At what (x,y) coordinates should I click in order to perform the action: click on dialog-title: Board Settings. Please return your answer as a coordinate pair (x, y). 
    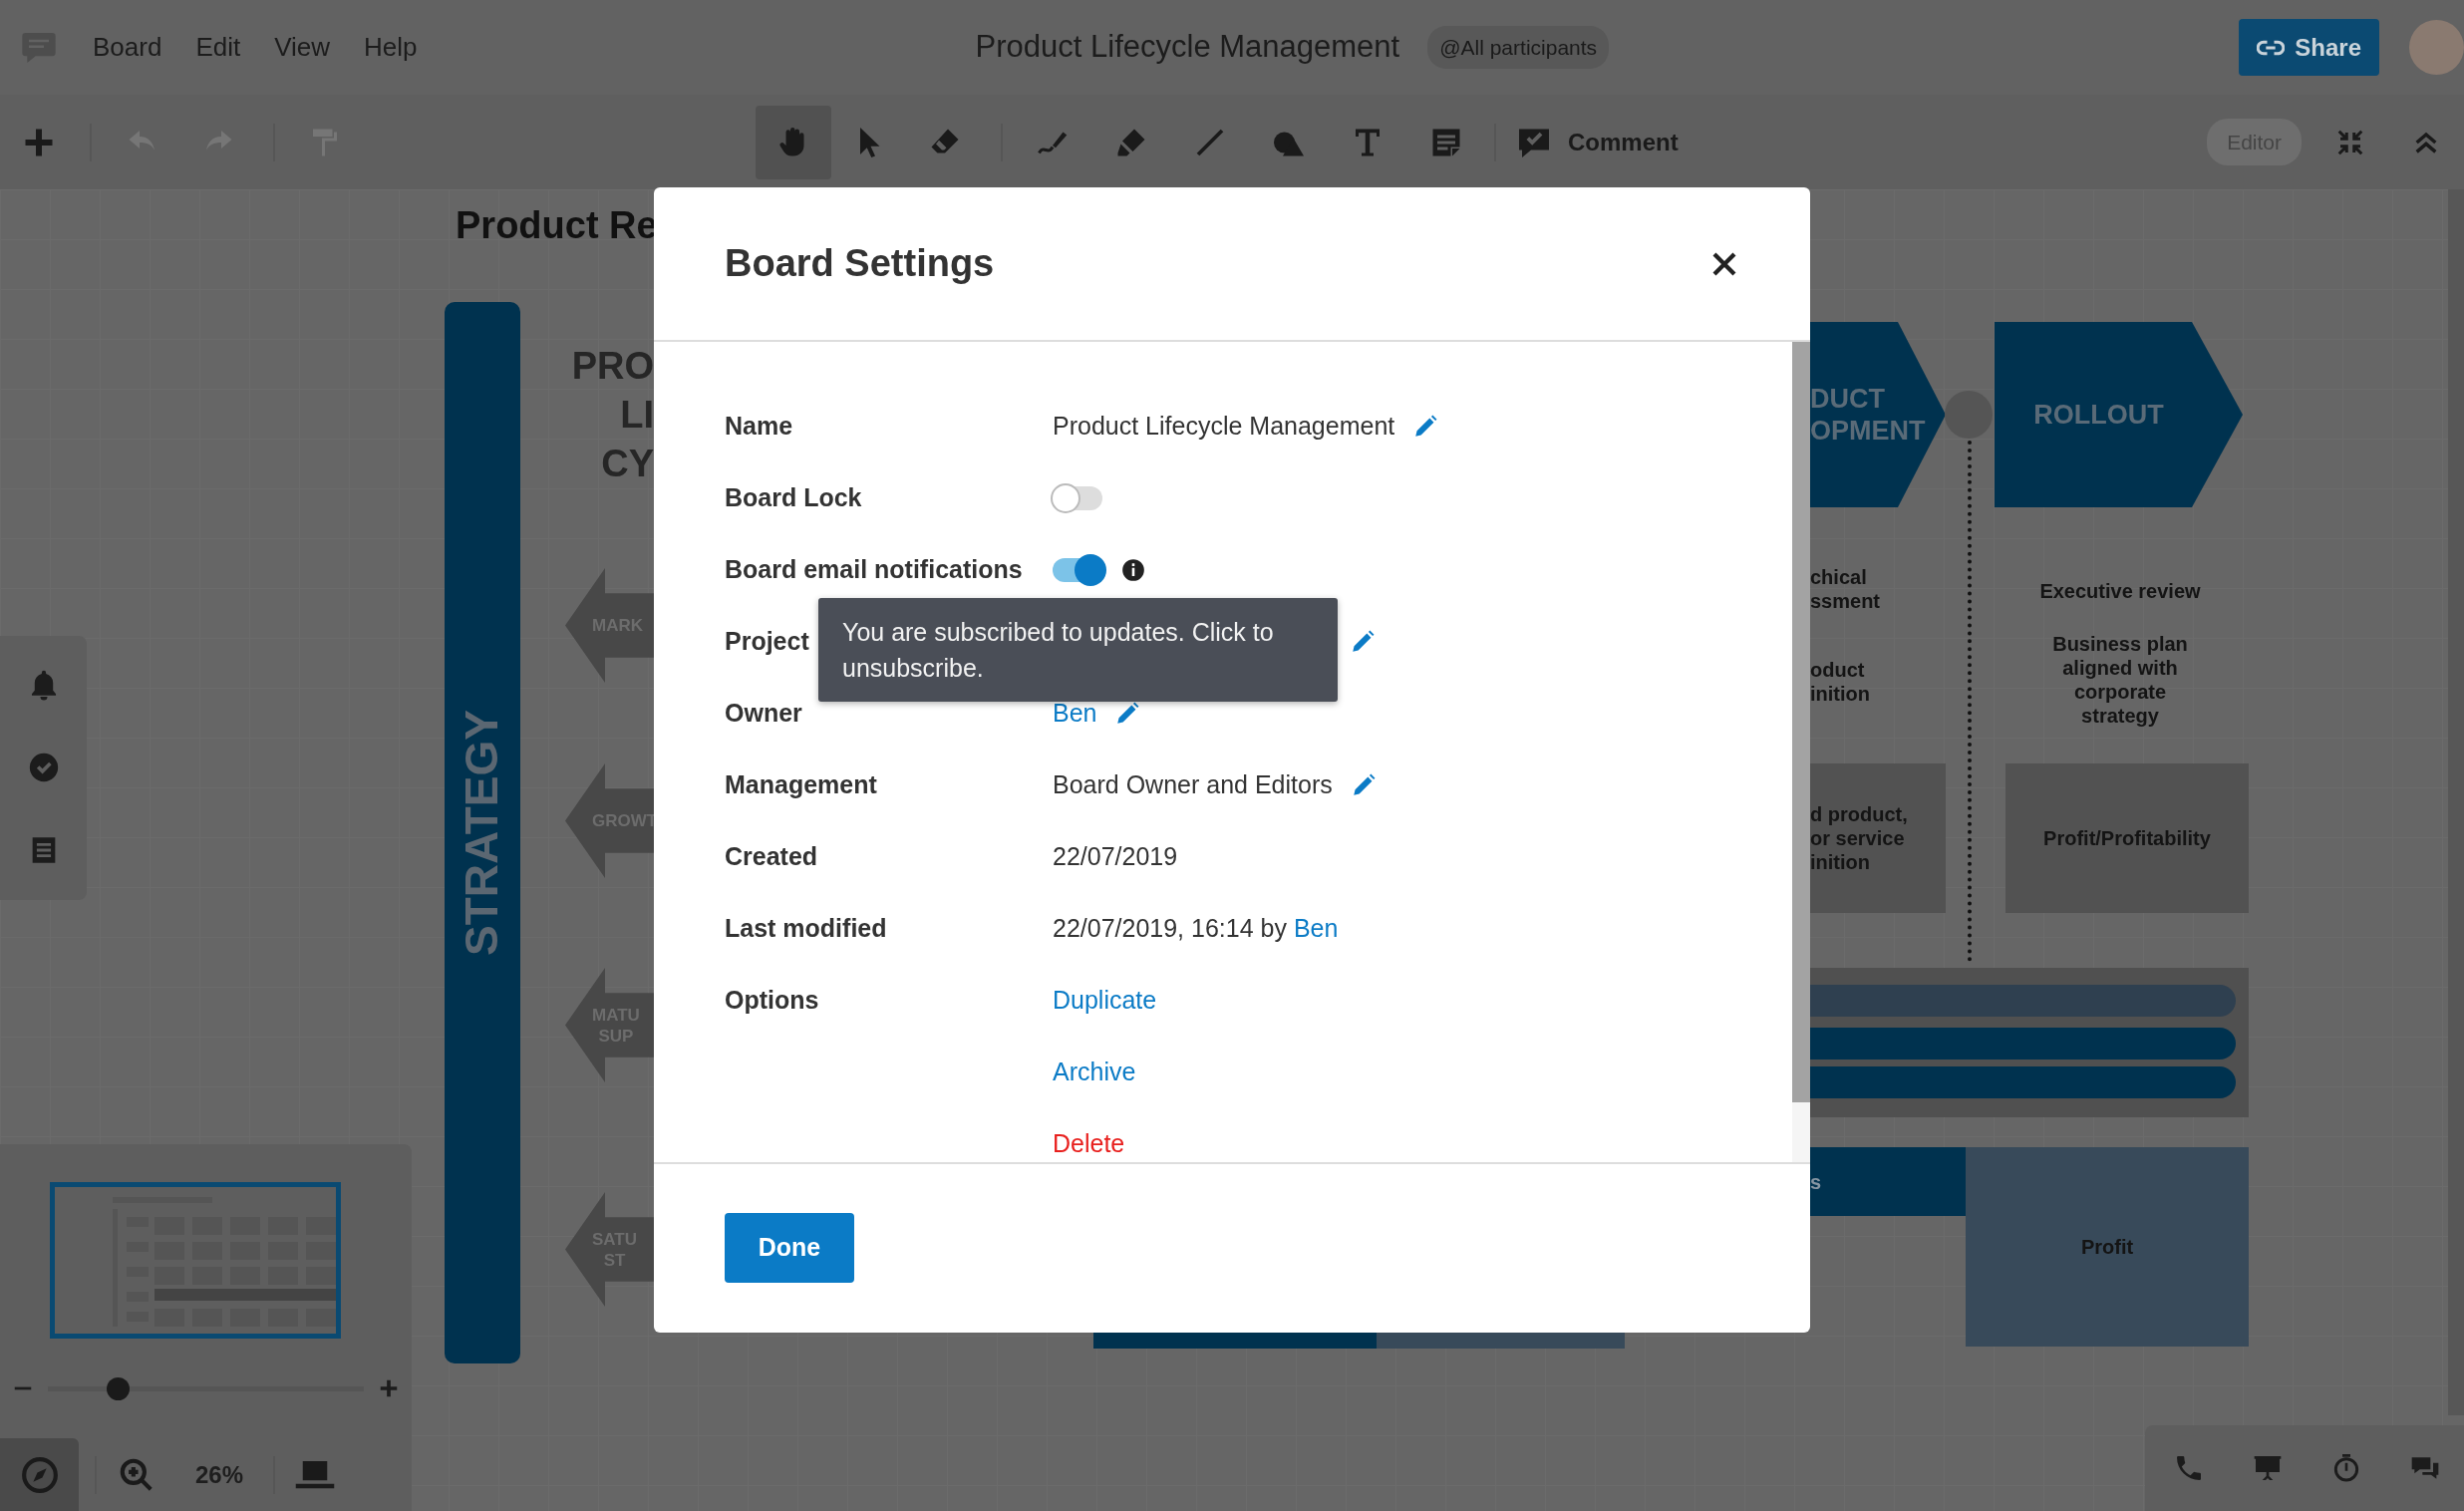
    Looking at the image, I should click on (860, 263).